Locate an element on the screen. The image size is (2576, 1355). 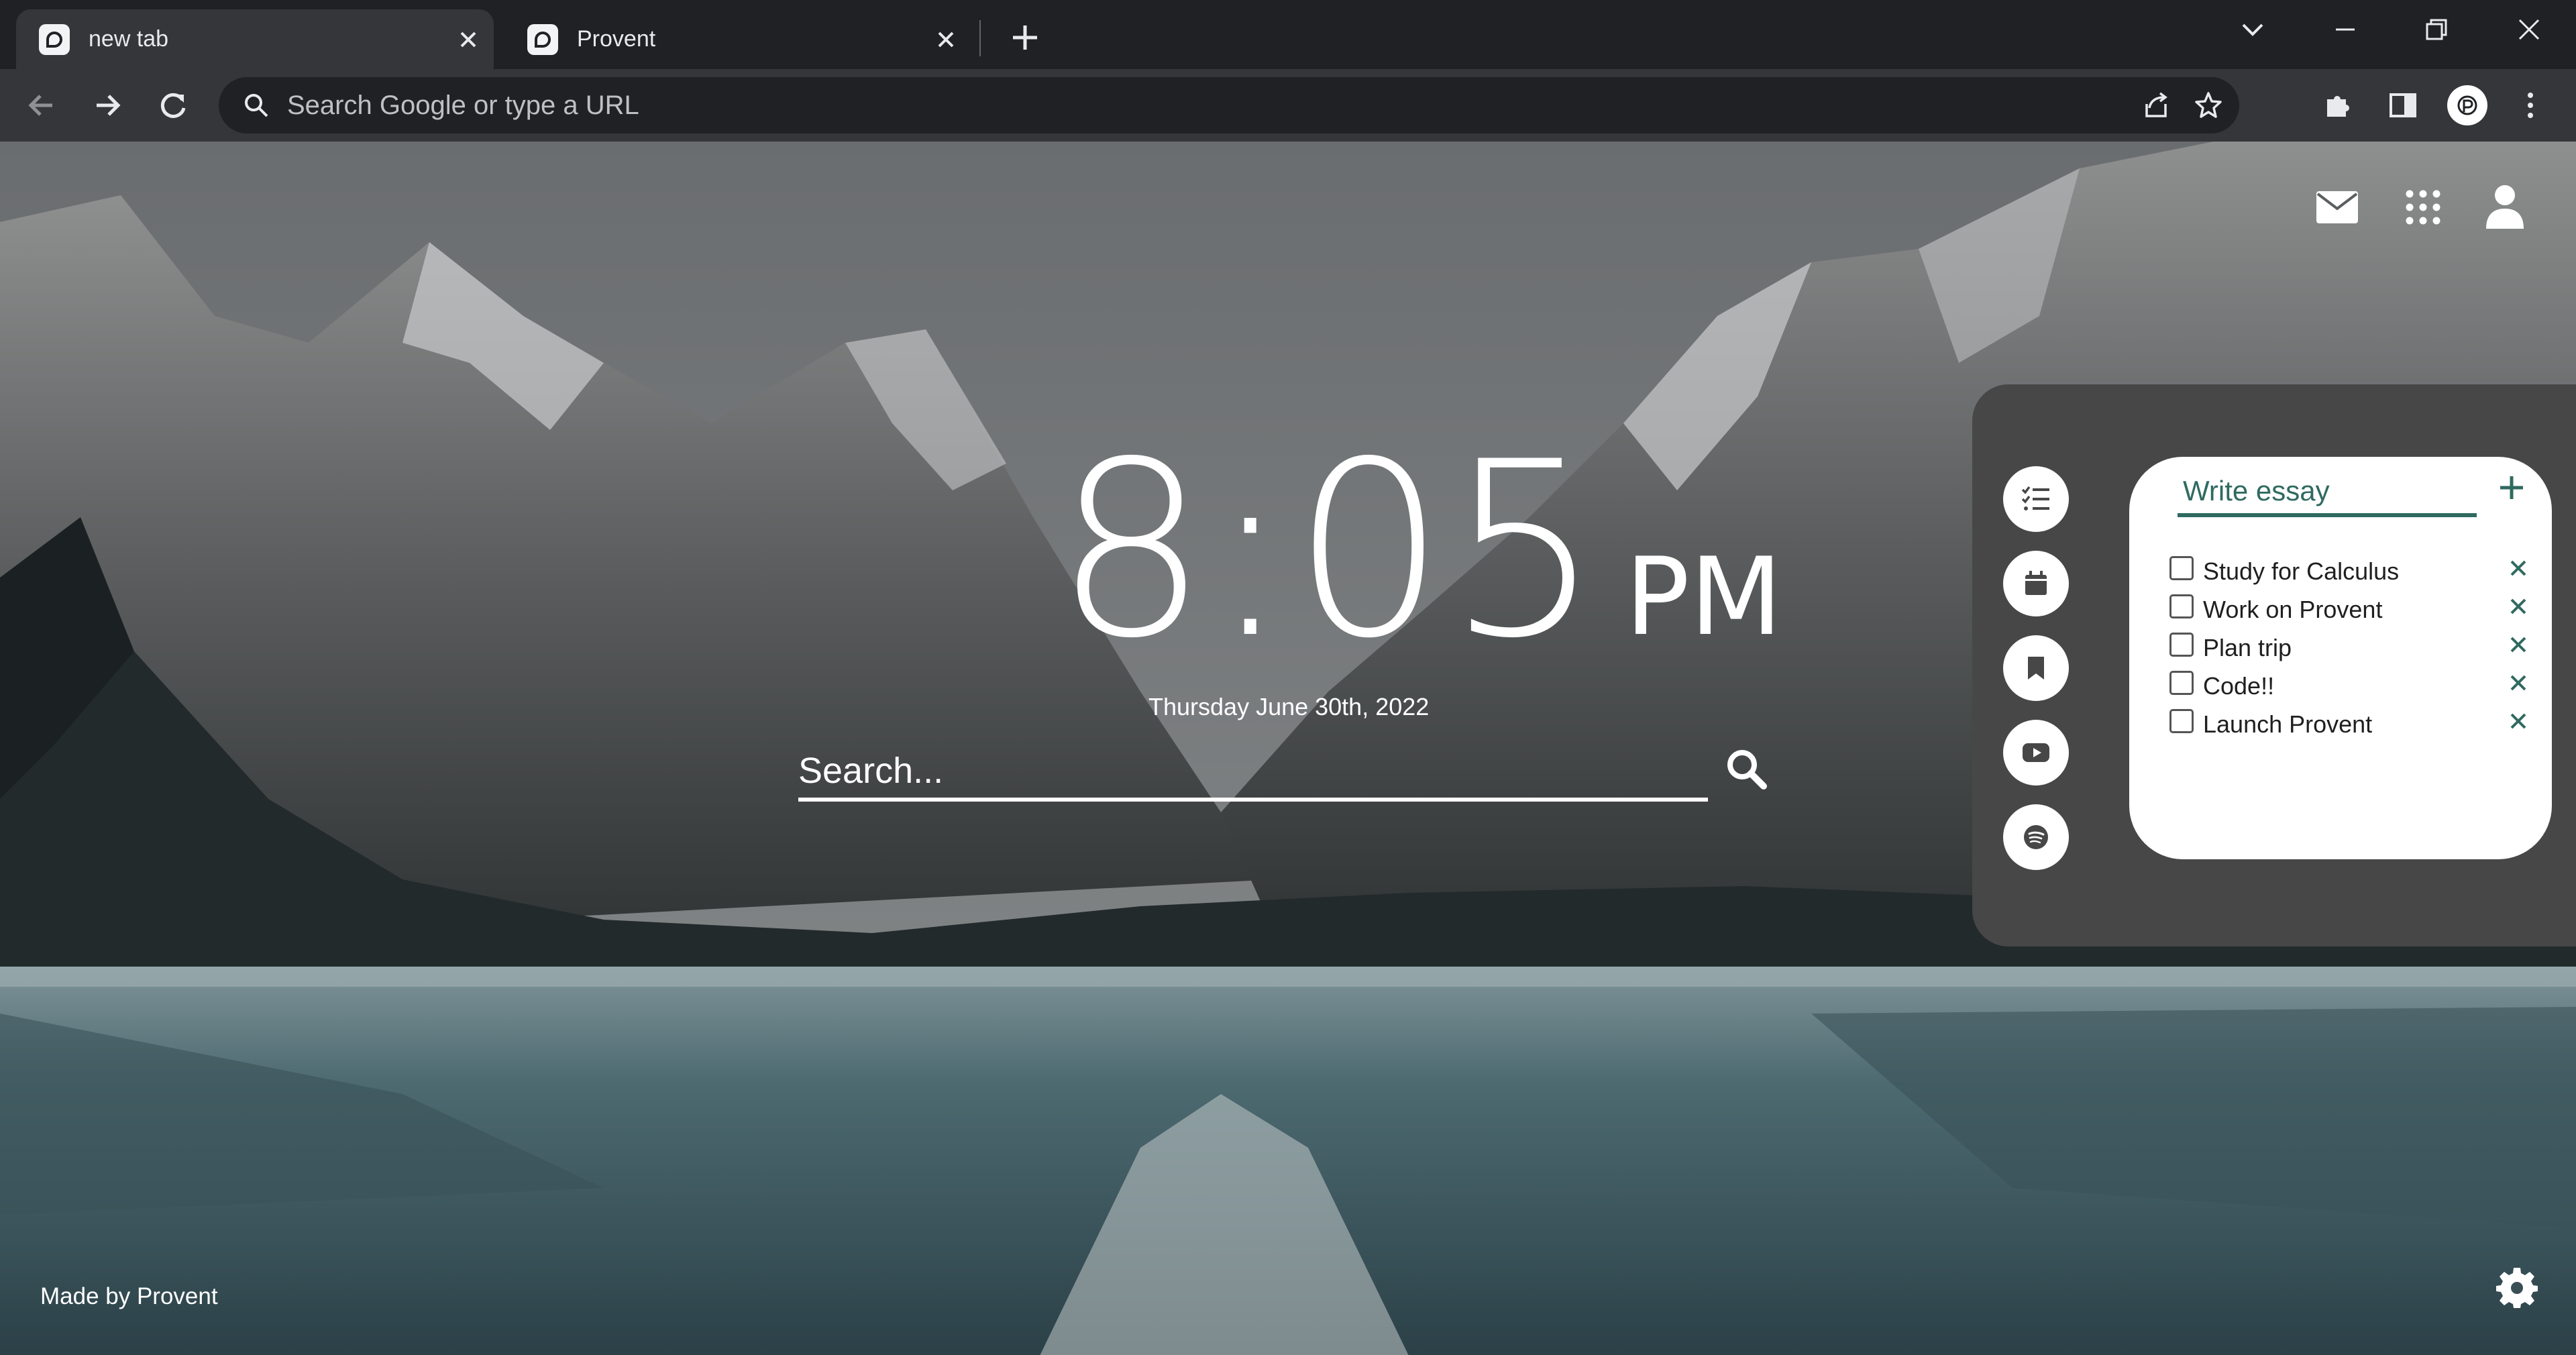
todo-item: Code!! is located at coordinates (2350, 686).